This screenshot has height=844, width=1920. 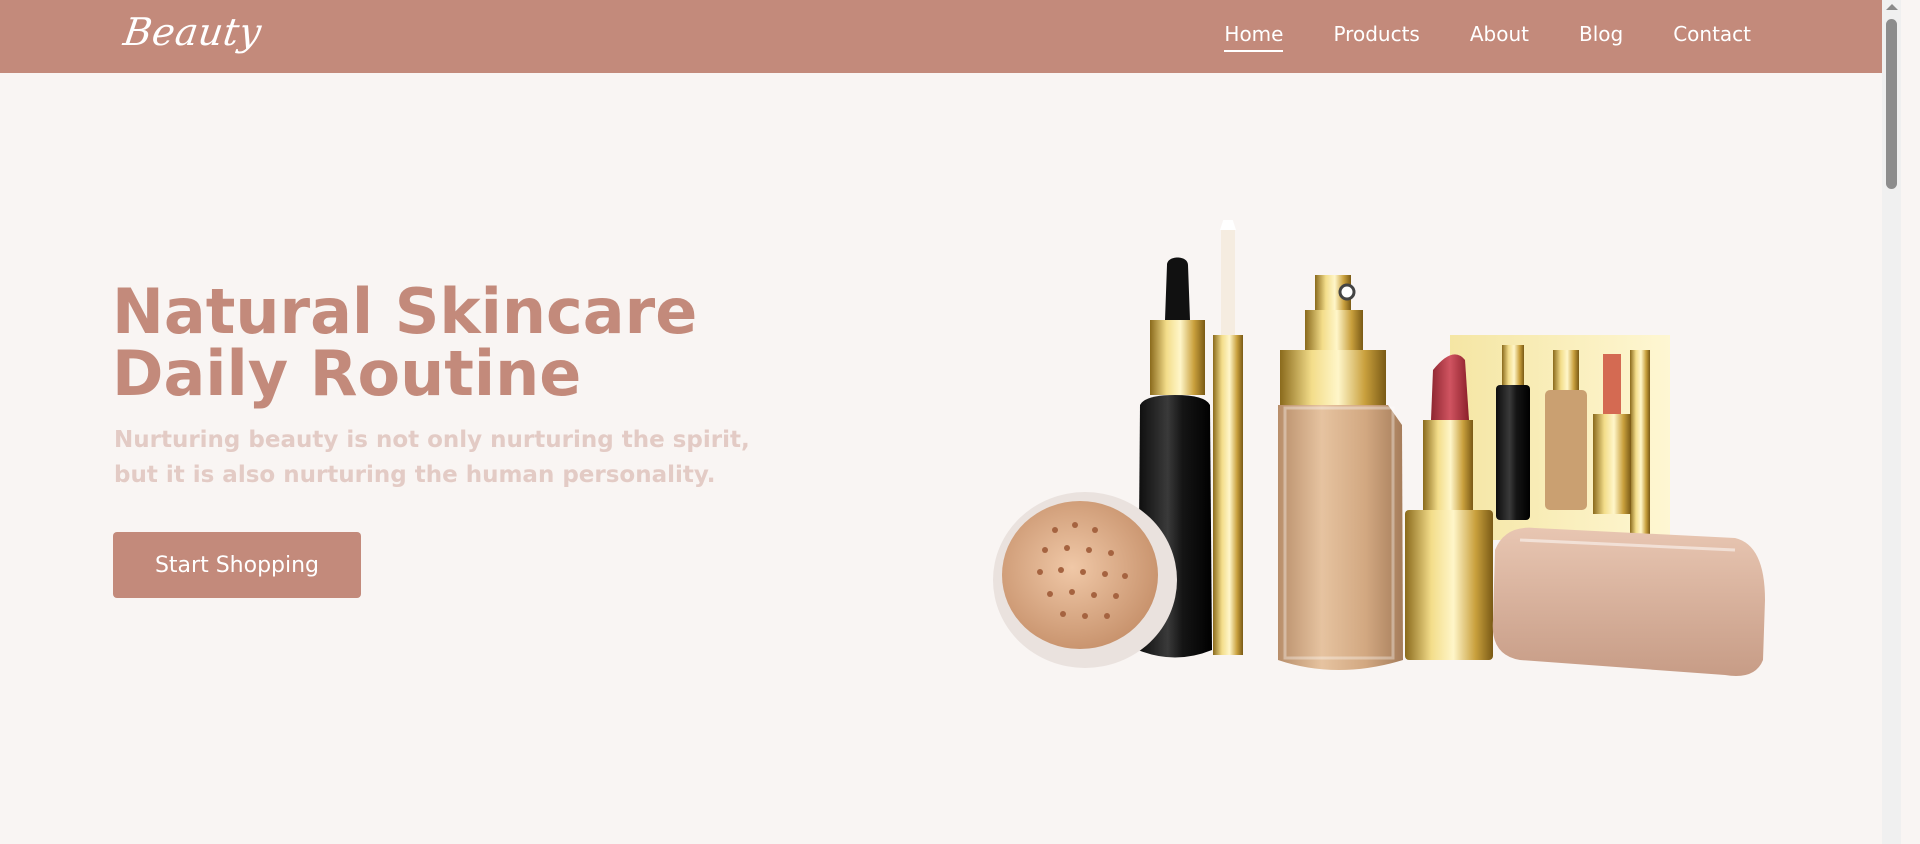 What do you see at coordinates (347, 373) in the screenshot?
I see `hero-title-line-2: Daily Routine` at bounding box center [347, 373].